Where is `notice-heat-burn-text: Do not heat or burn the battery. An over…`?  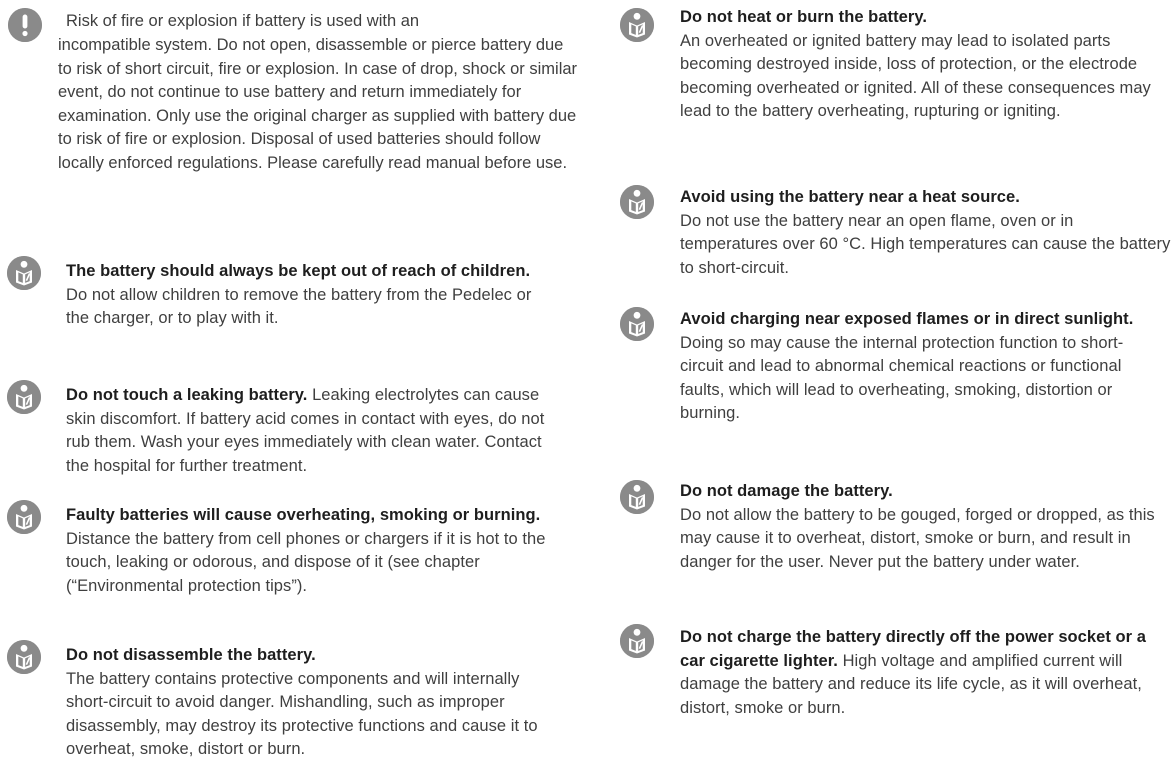 notice-heat-burn-text: Do not heat or burn the battery. An over… is located at coordinates (926, 65).